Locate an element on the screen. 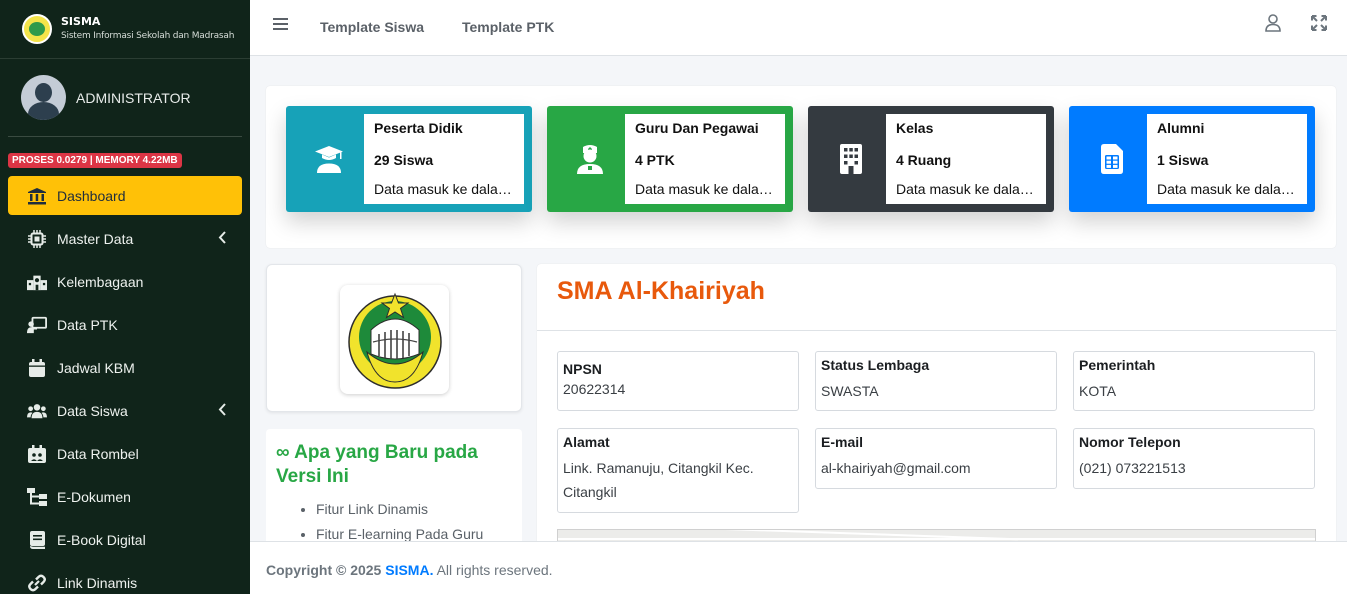 The image size is (1347, 594). info-box-title: Alumni is located at coordinates (1181, 128).